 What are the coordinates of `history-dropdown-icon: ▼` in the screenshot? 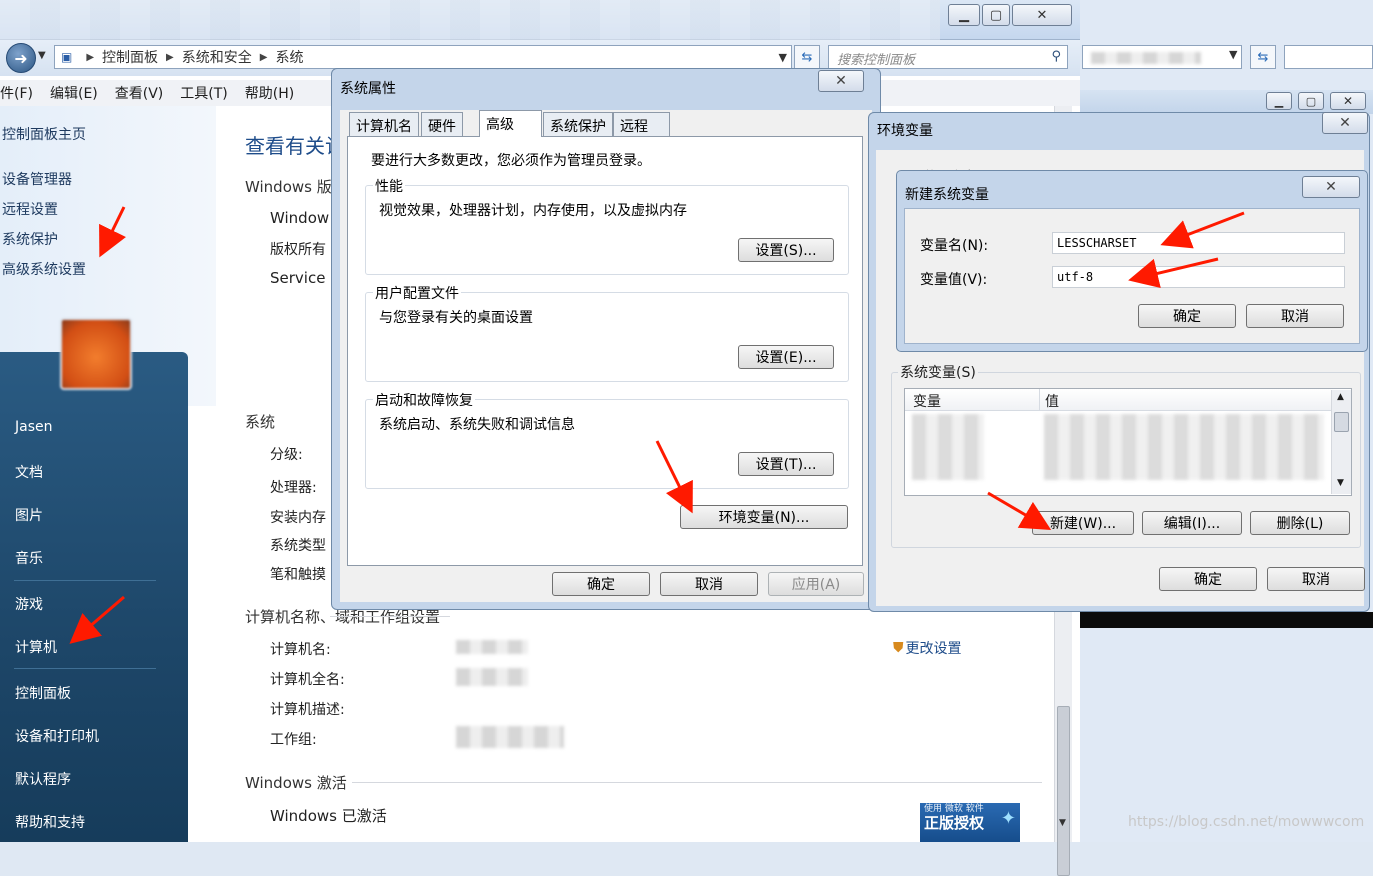 It's located at (42, 55).